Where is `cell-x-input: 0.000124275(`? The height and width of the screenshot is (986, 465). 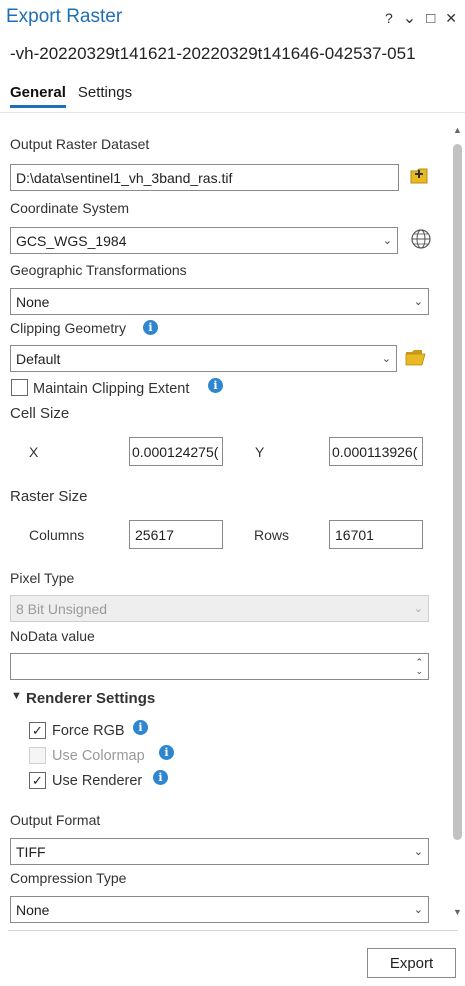
cell-x-input: 0.000124275( is located at coordinates (176, 451).